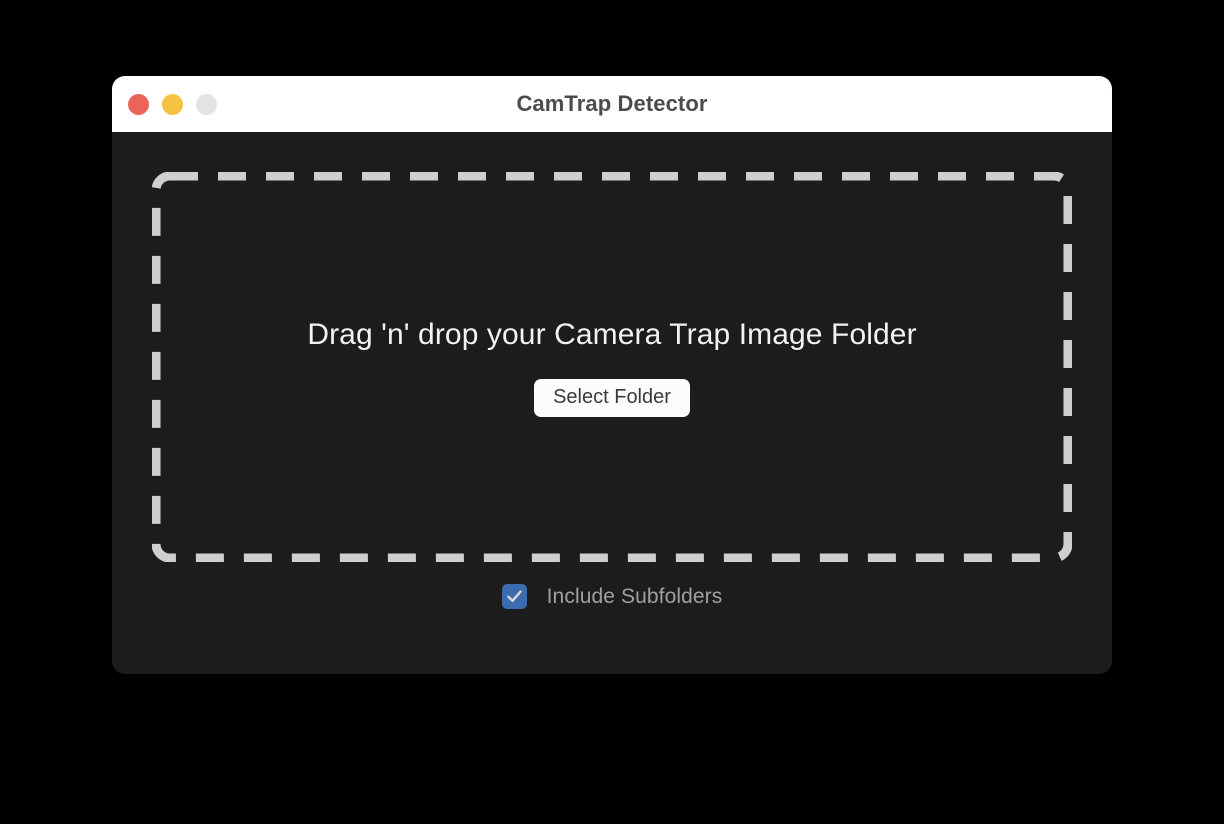  I want to click on minimize-button-icon, so click(172, 104).